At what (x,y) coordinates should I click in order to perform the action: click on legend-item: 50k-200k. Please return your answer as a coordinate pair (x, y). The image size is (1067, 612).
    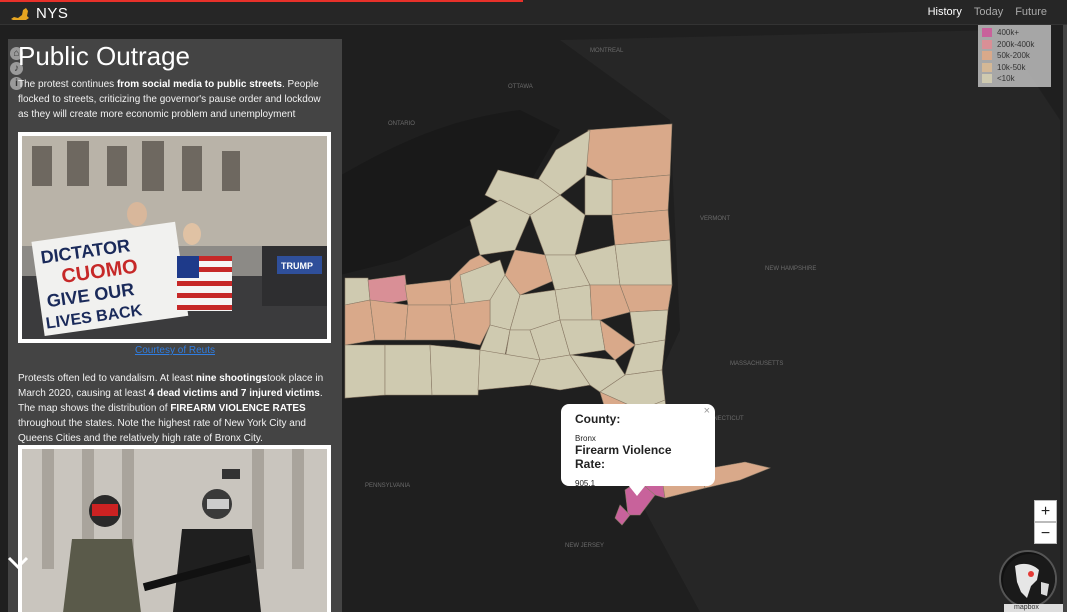
    Looking at the image, I should click on (1014, 56).